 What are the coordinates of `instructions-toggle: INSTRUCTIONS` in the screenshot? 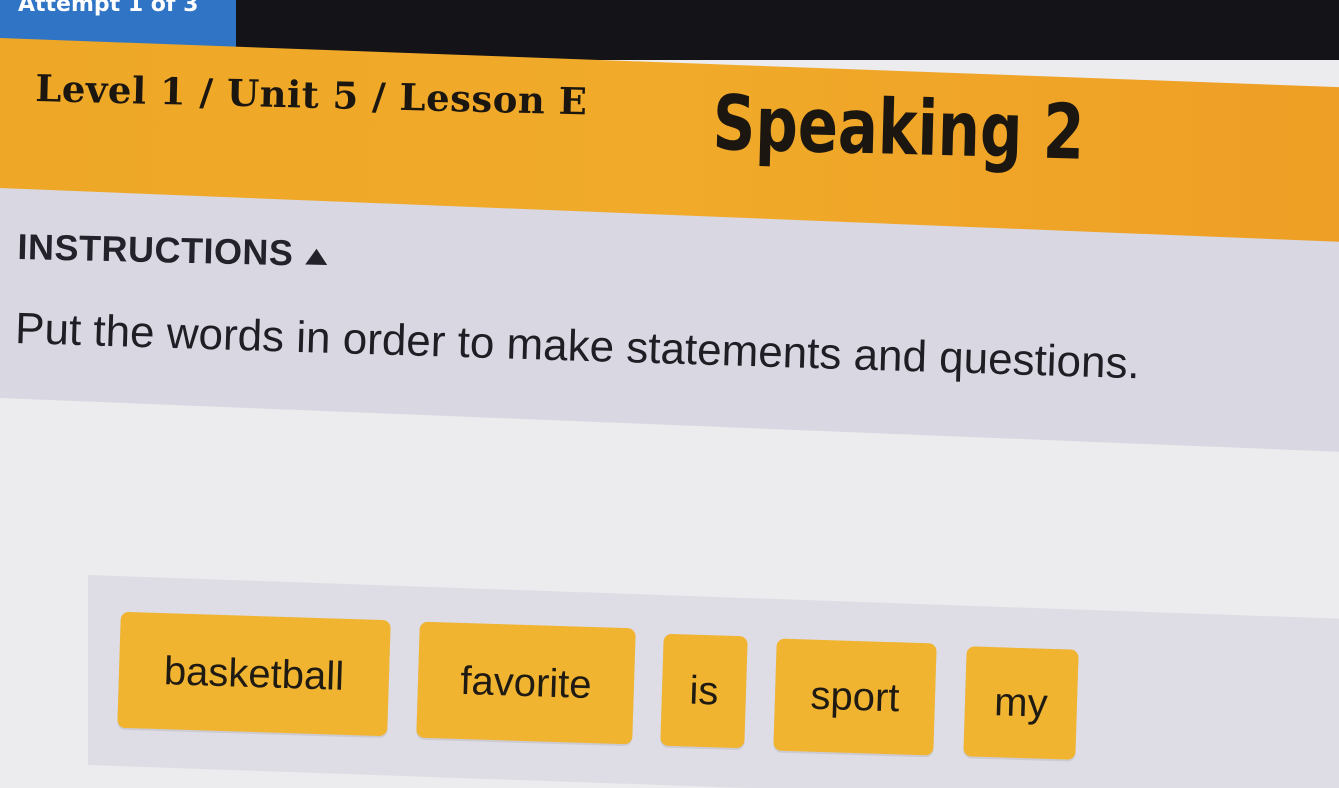 It's located at (172, 250).